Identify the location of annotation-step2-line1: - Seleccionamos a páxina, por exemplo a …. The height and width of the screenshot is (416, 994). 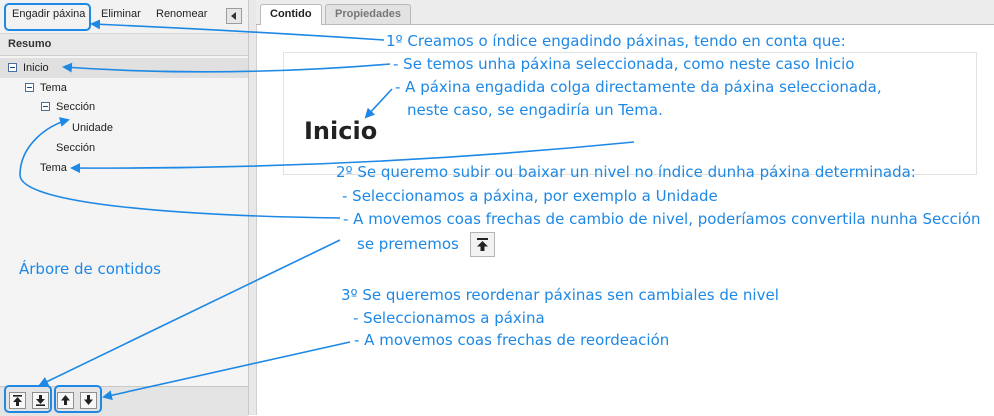
(530, 196).